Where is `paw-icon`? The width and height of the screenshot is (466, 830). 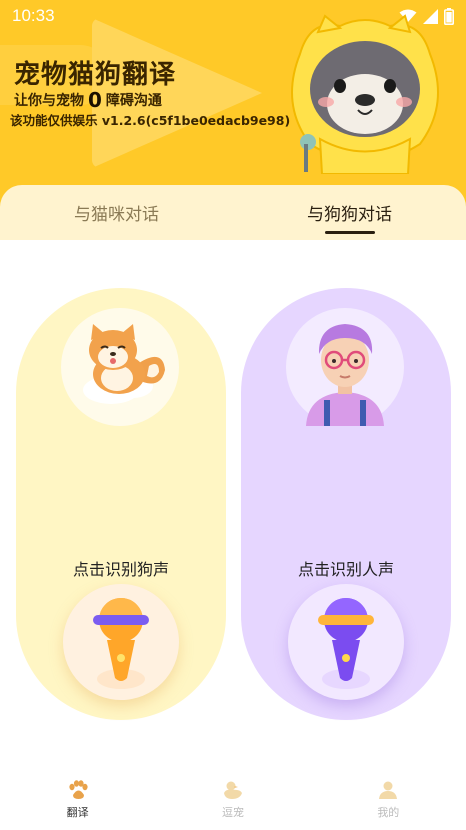 paw-icon is located at coordinates (78, 789).